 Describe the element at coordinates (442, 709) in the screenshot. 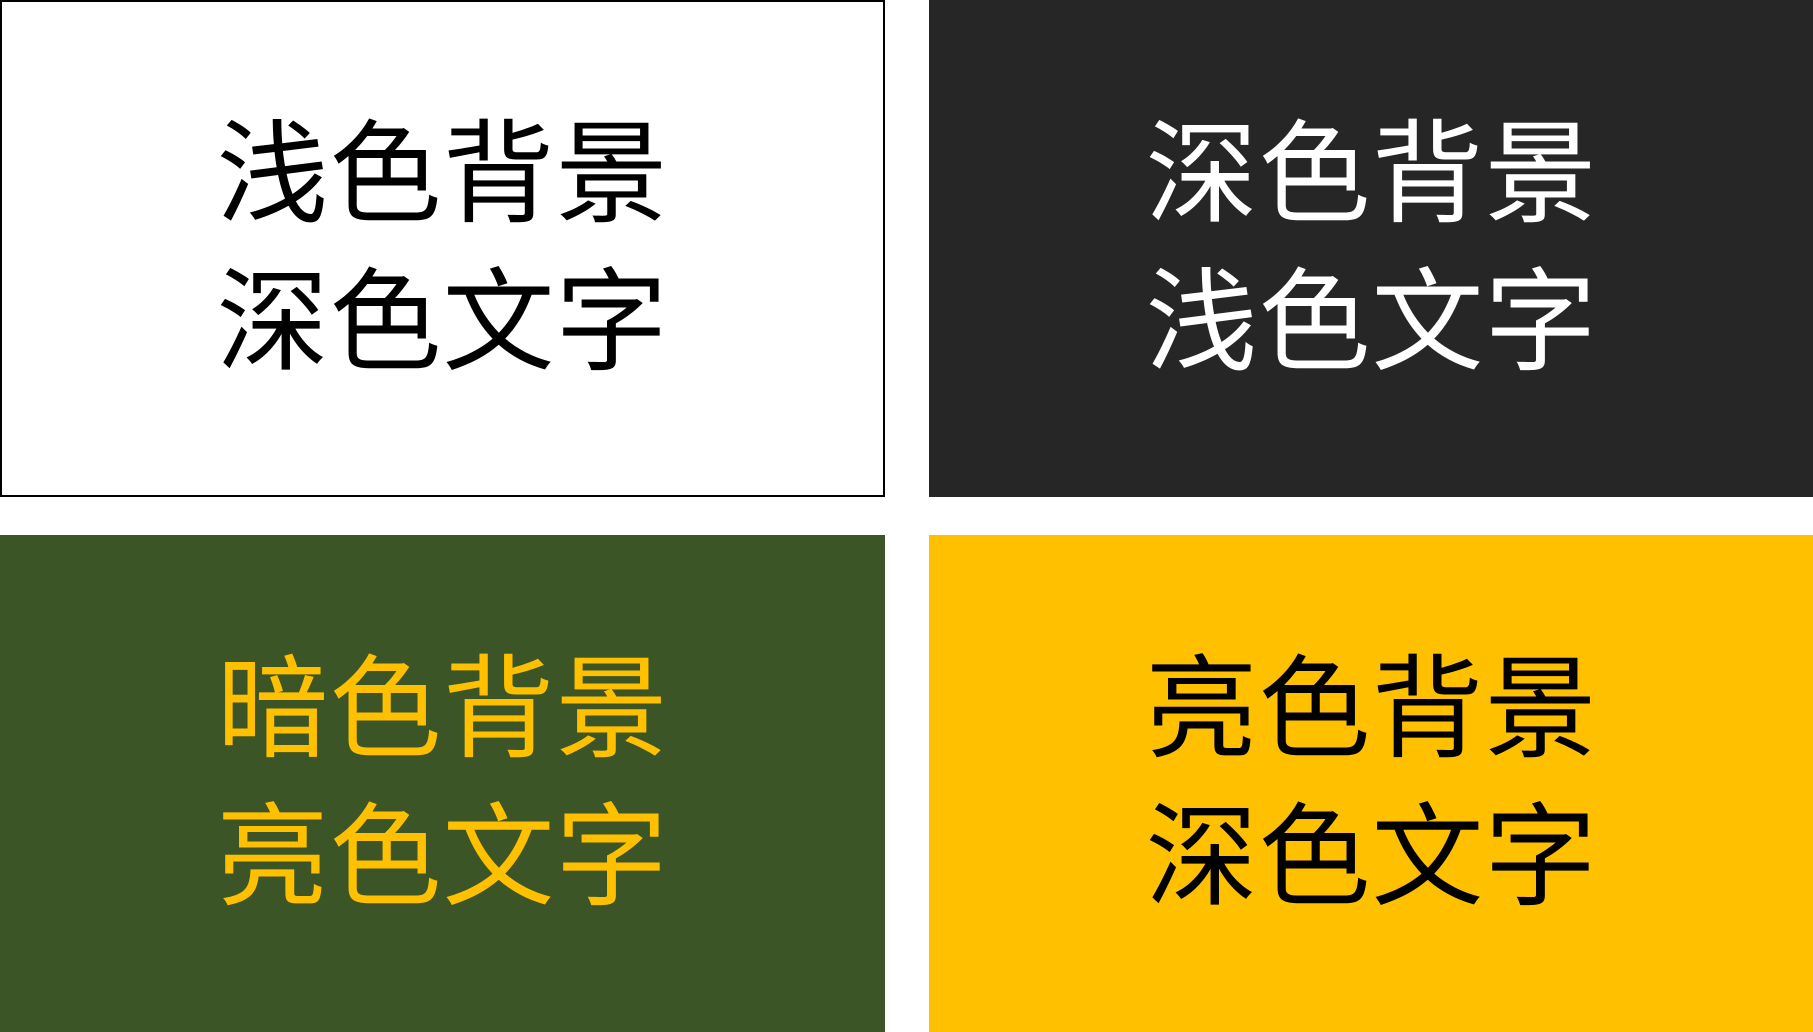

I see `panel-line-1: 暗色背景` at that location.